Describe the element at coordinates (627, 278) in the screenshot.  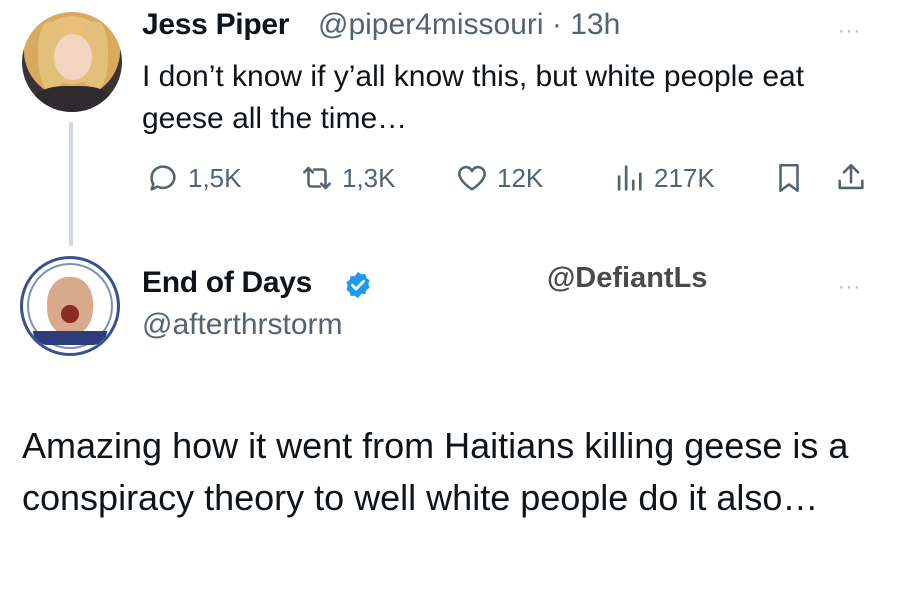
I see `watermark: @DefiantLs` at that location.